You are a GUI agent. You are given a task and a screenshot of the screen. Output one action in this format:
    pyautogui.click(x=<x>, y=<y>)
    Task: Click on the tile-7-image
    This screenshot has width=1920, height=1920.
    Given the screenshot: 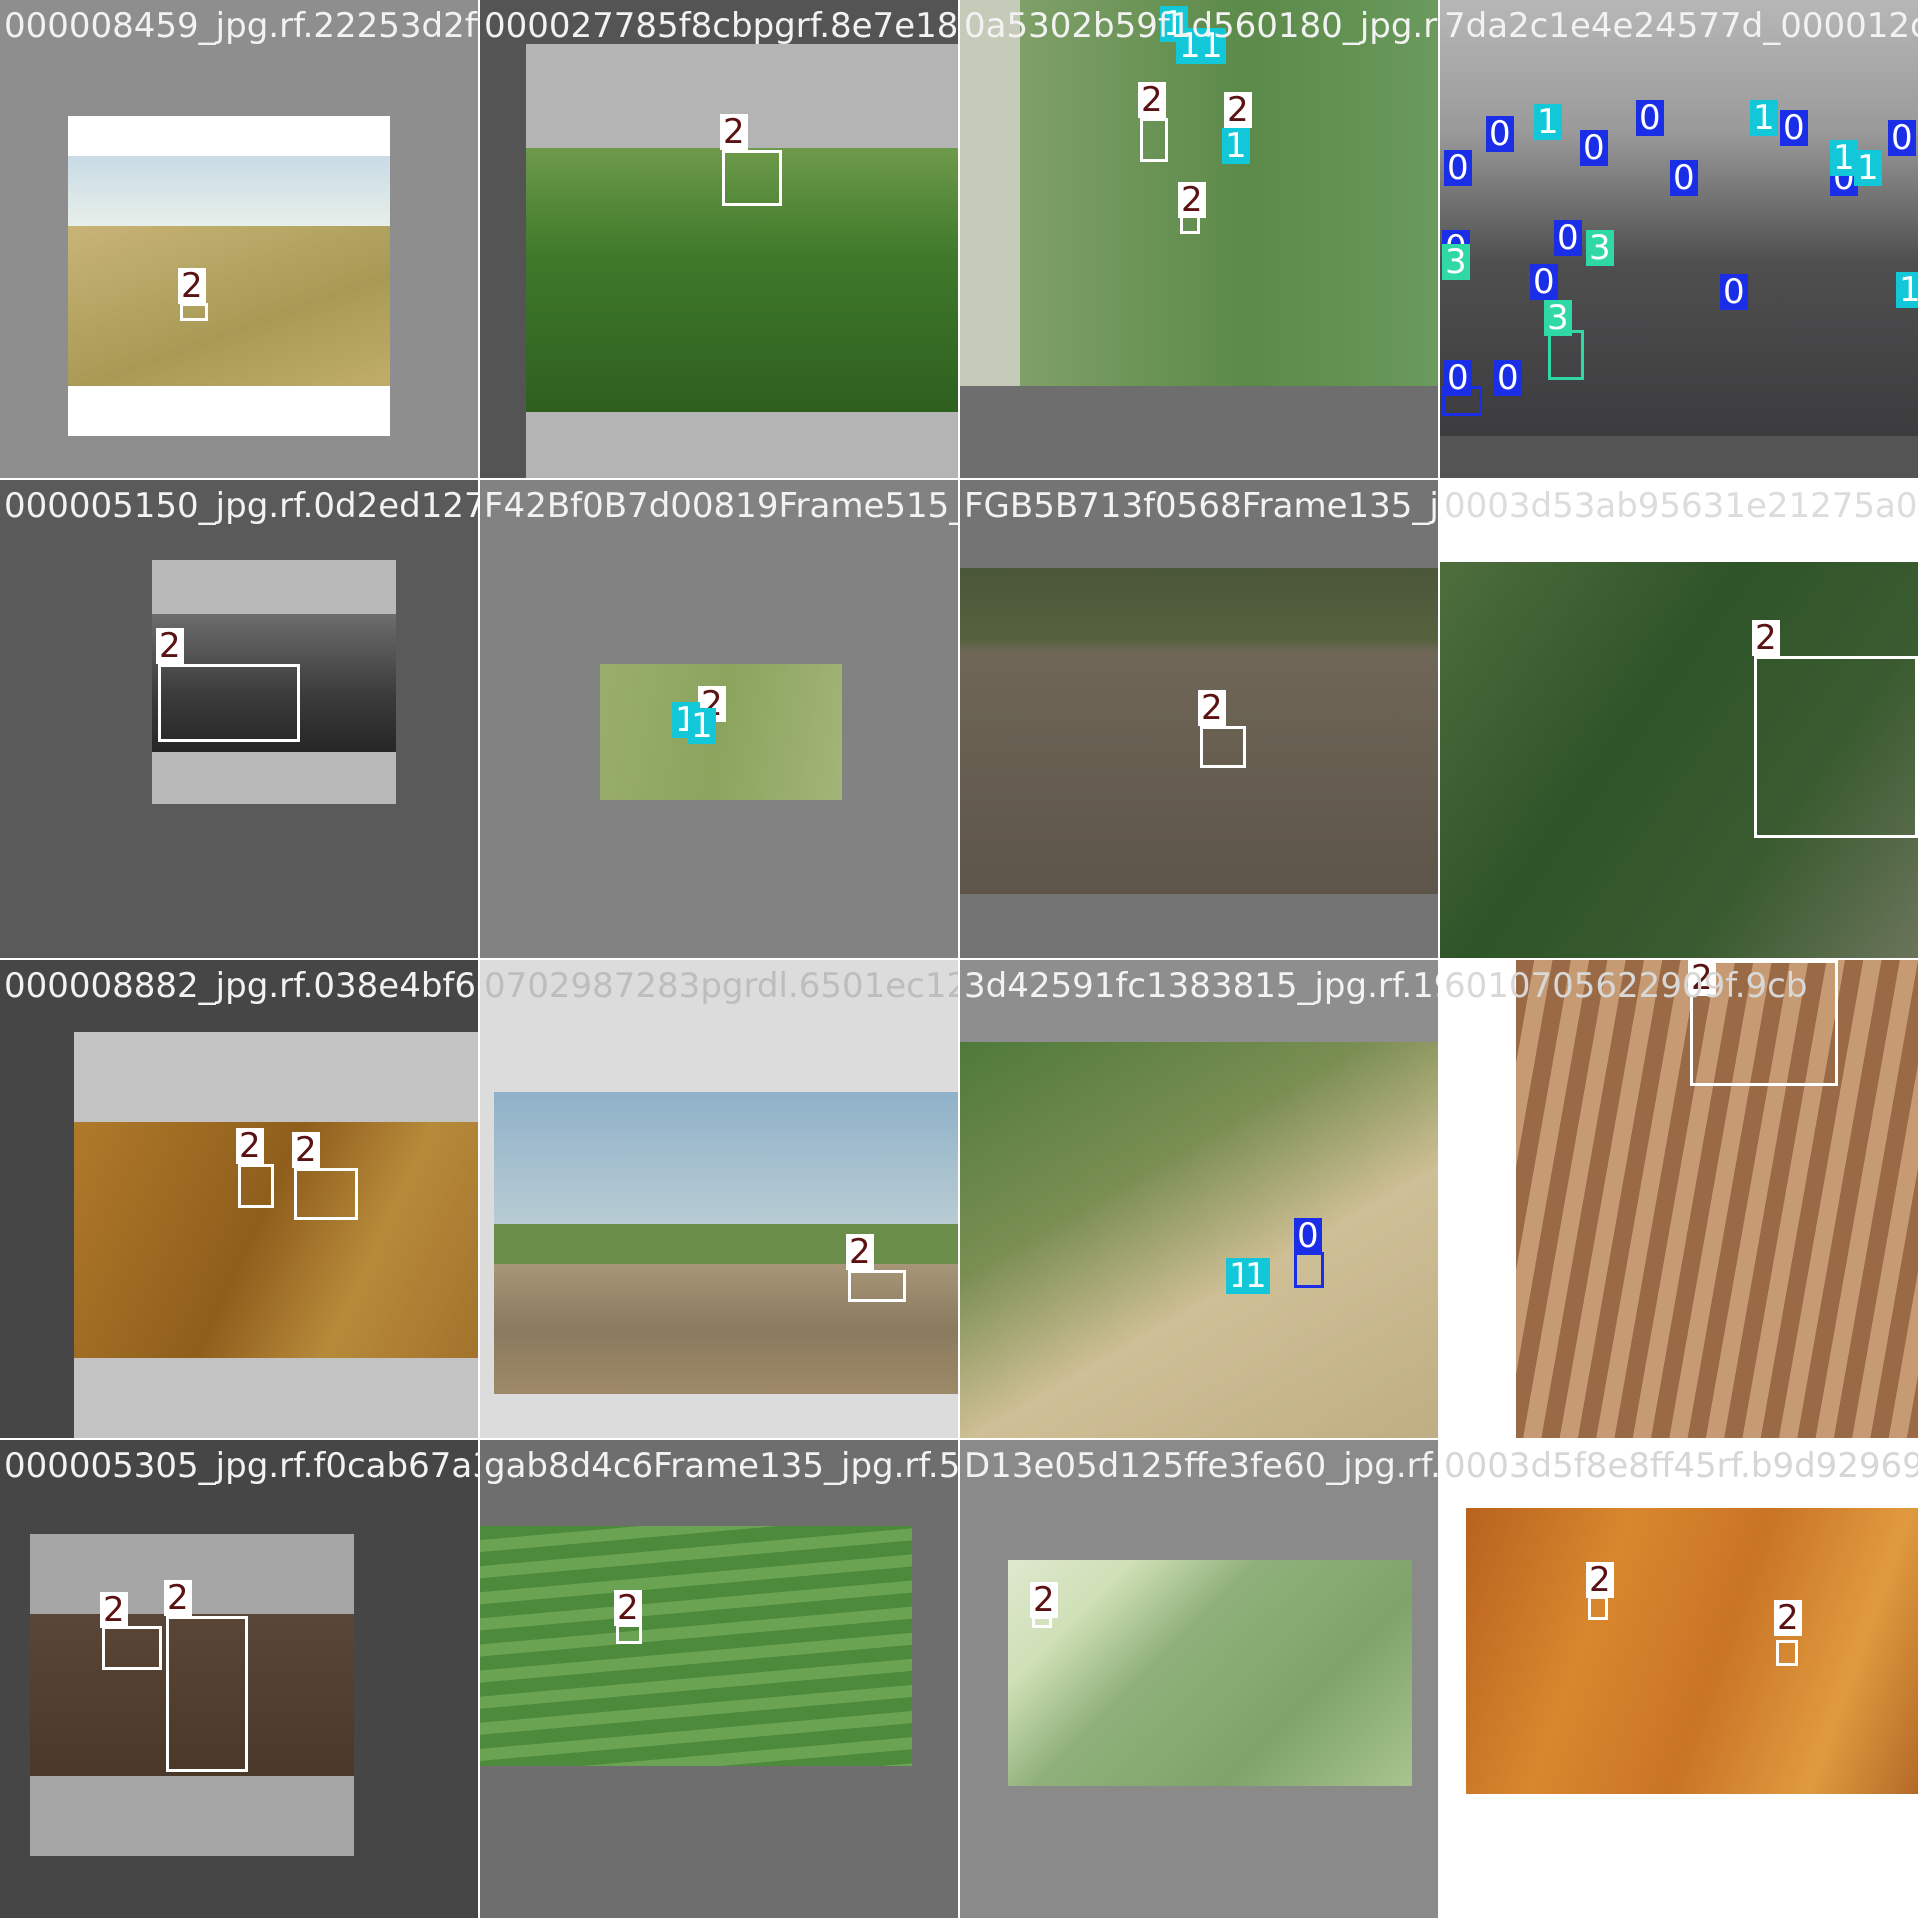 What is the action you would take?
    pyautogui.click(x=1199, y=731)
    